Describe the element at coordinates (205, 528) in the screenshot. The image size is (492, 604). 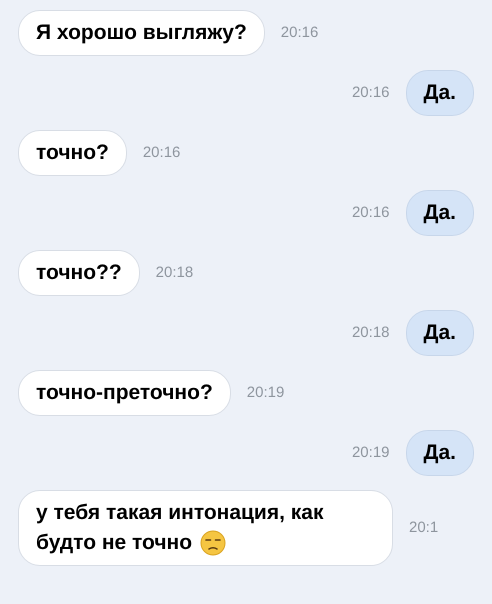
I see `message-bubble: у тебя такая интонация, как будто не точно` at that location.